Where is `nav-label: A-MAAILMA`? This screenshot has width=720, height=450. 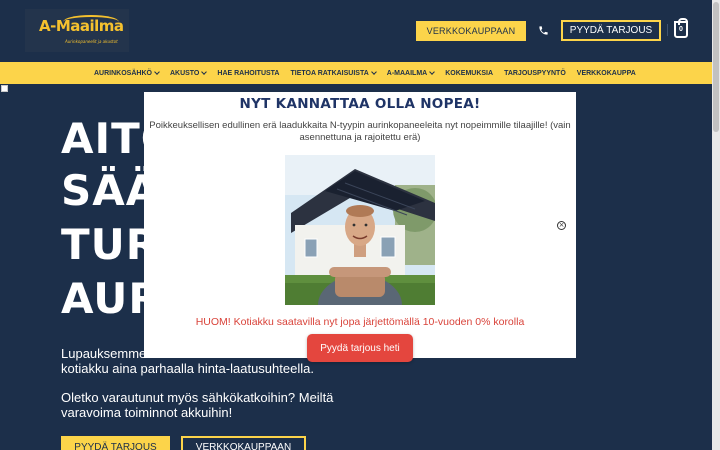
nav-label: A-MAAILMA is located at coordinates (407, 73).